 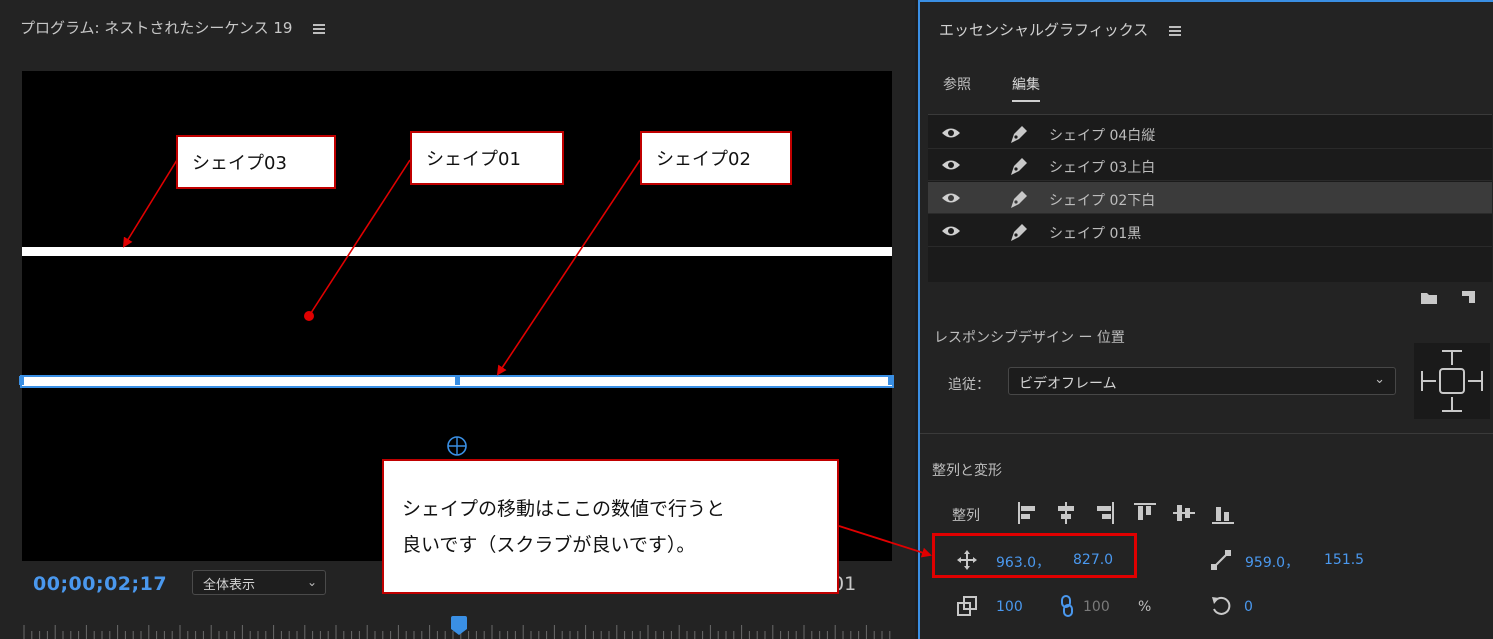 I want to click on playhead-marker, so click(x=459, y=625).